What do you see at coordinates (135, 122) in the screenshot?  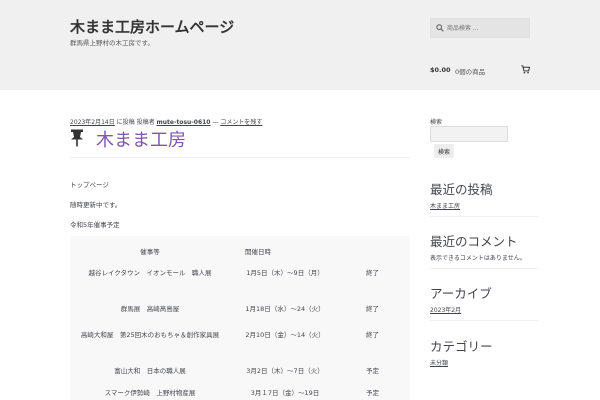 I see `posted-label: に投稿 投稿者` at bounding box center [135, 122].